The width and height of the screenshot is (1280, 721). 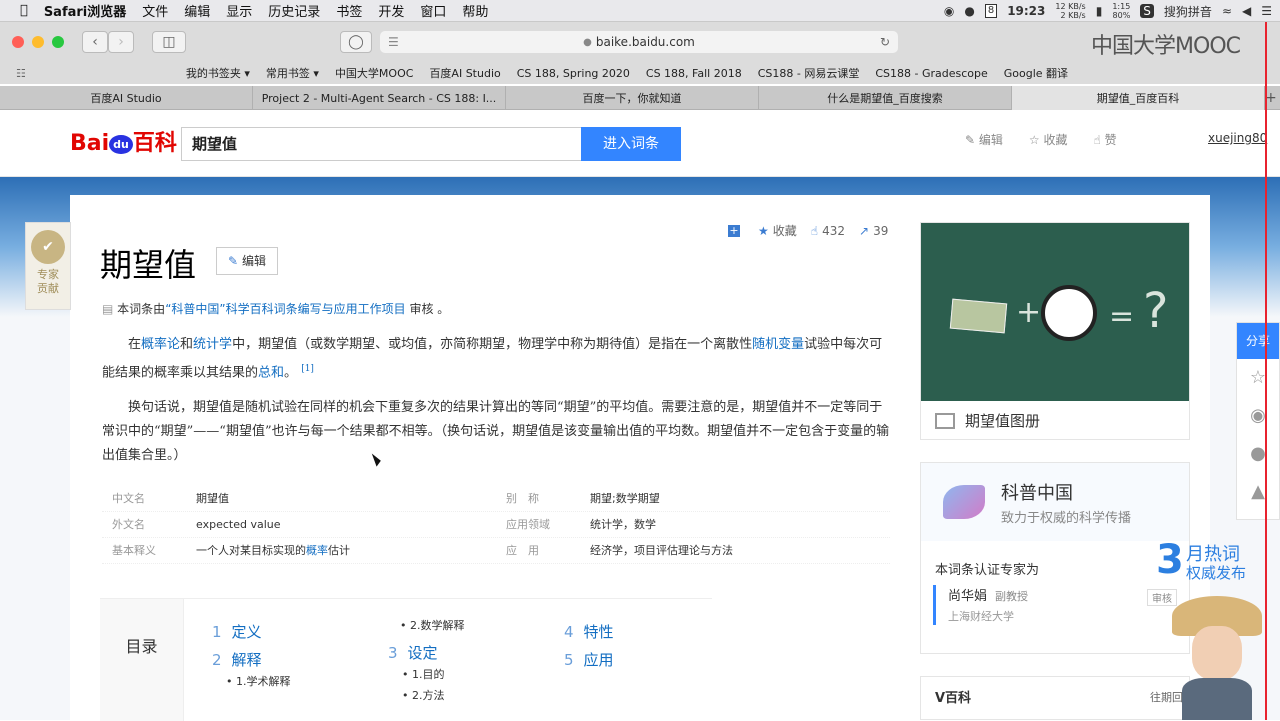 I want to click on menu-view: 显示, so click(x=239, y=10).